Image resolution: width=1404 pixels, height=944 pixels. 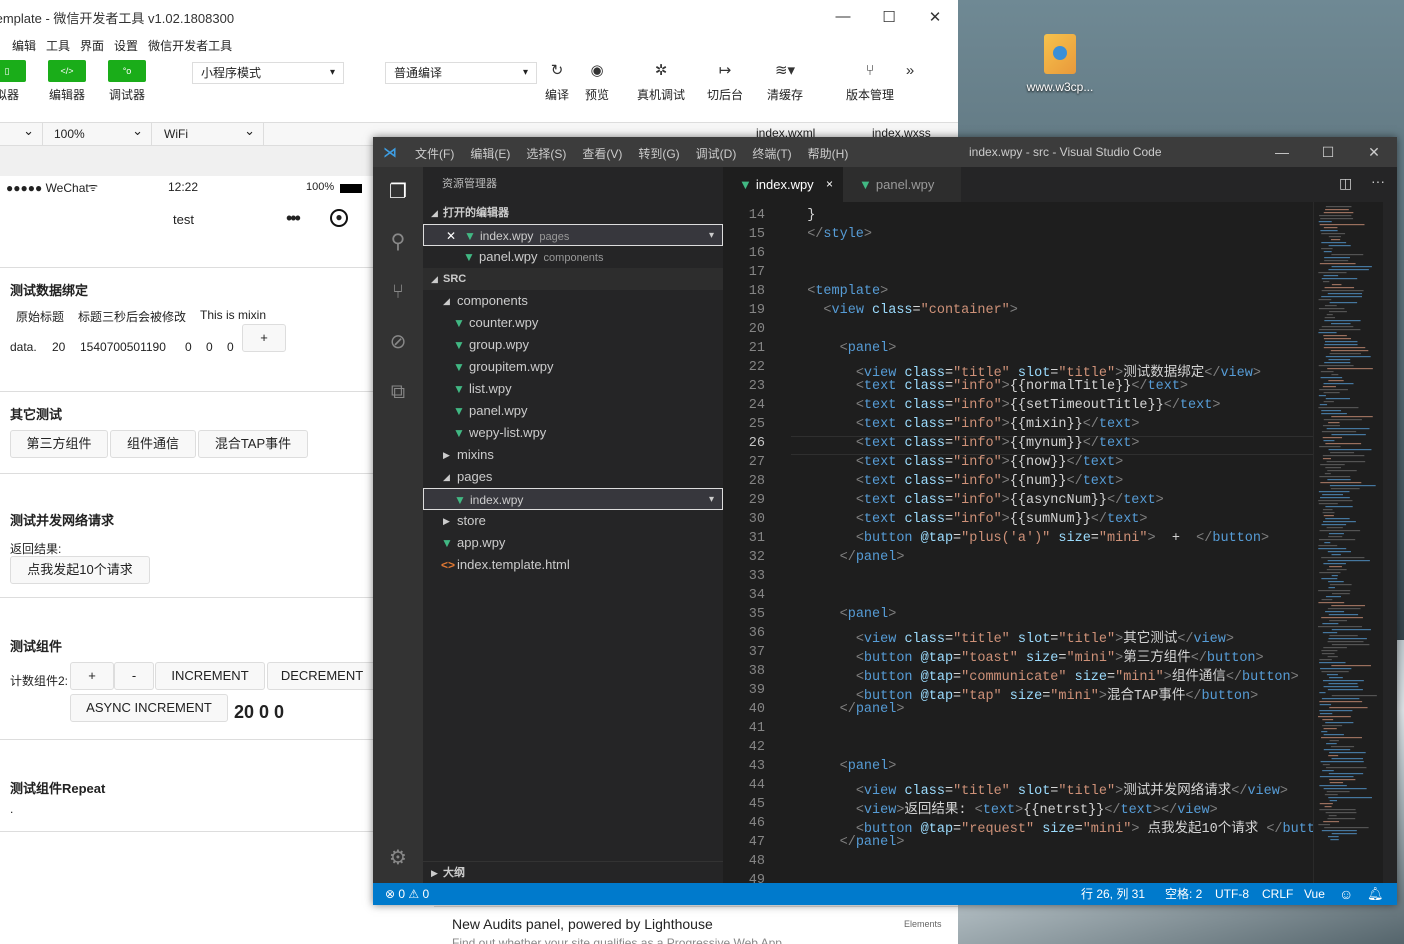 What do you see at coordinates (557, 70) in the screenshot?
I see `refresh-icon: ↻` at bounding box center [557, 70].